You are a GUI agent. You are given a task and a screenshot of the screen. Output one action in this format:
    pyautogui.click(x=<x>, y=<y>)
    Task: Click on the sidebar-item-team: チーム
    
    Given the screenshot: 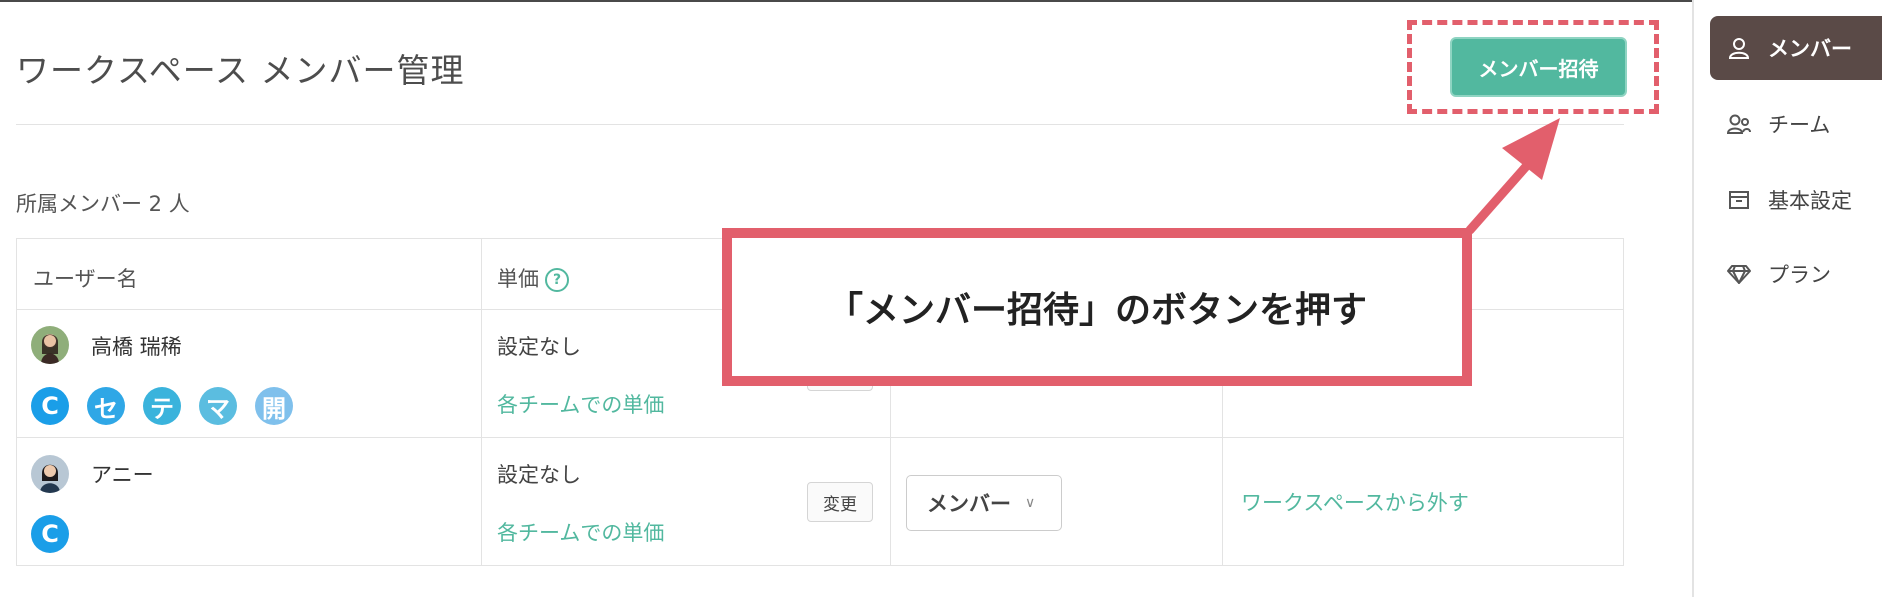 What is the action you would take?
    pyautogui.click(x=1796, y=124)
    